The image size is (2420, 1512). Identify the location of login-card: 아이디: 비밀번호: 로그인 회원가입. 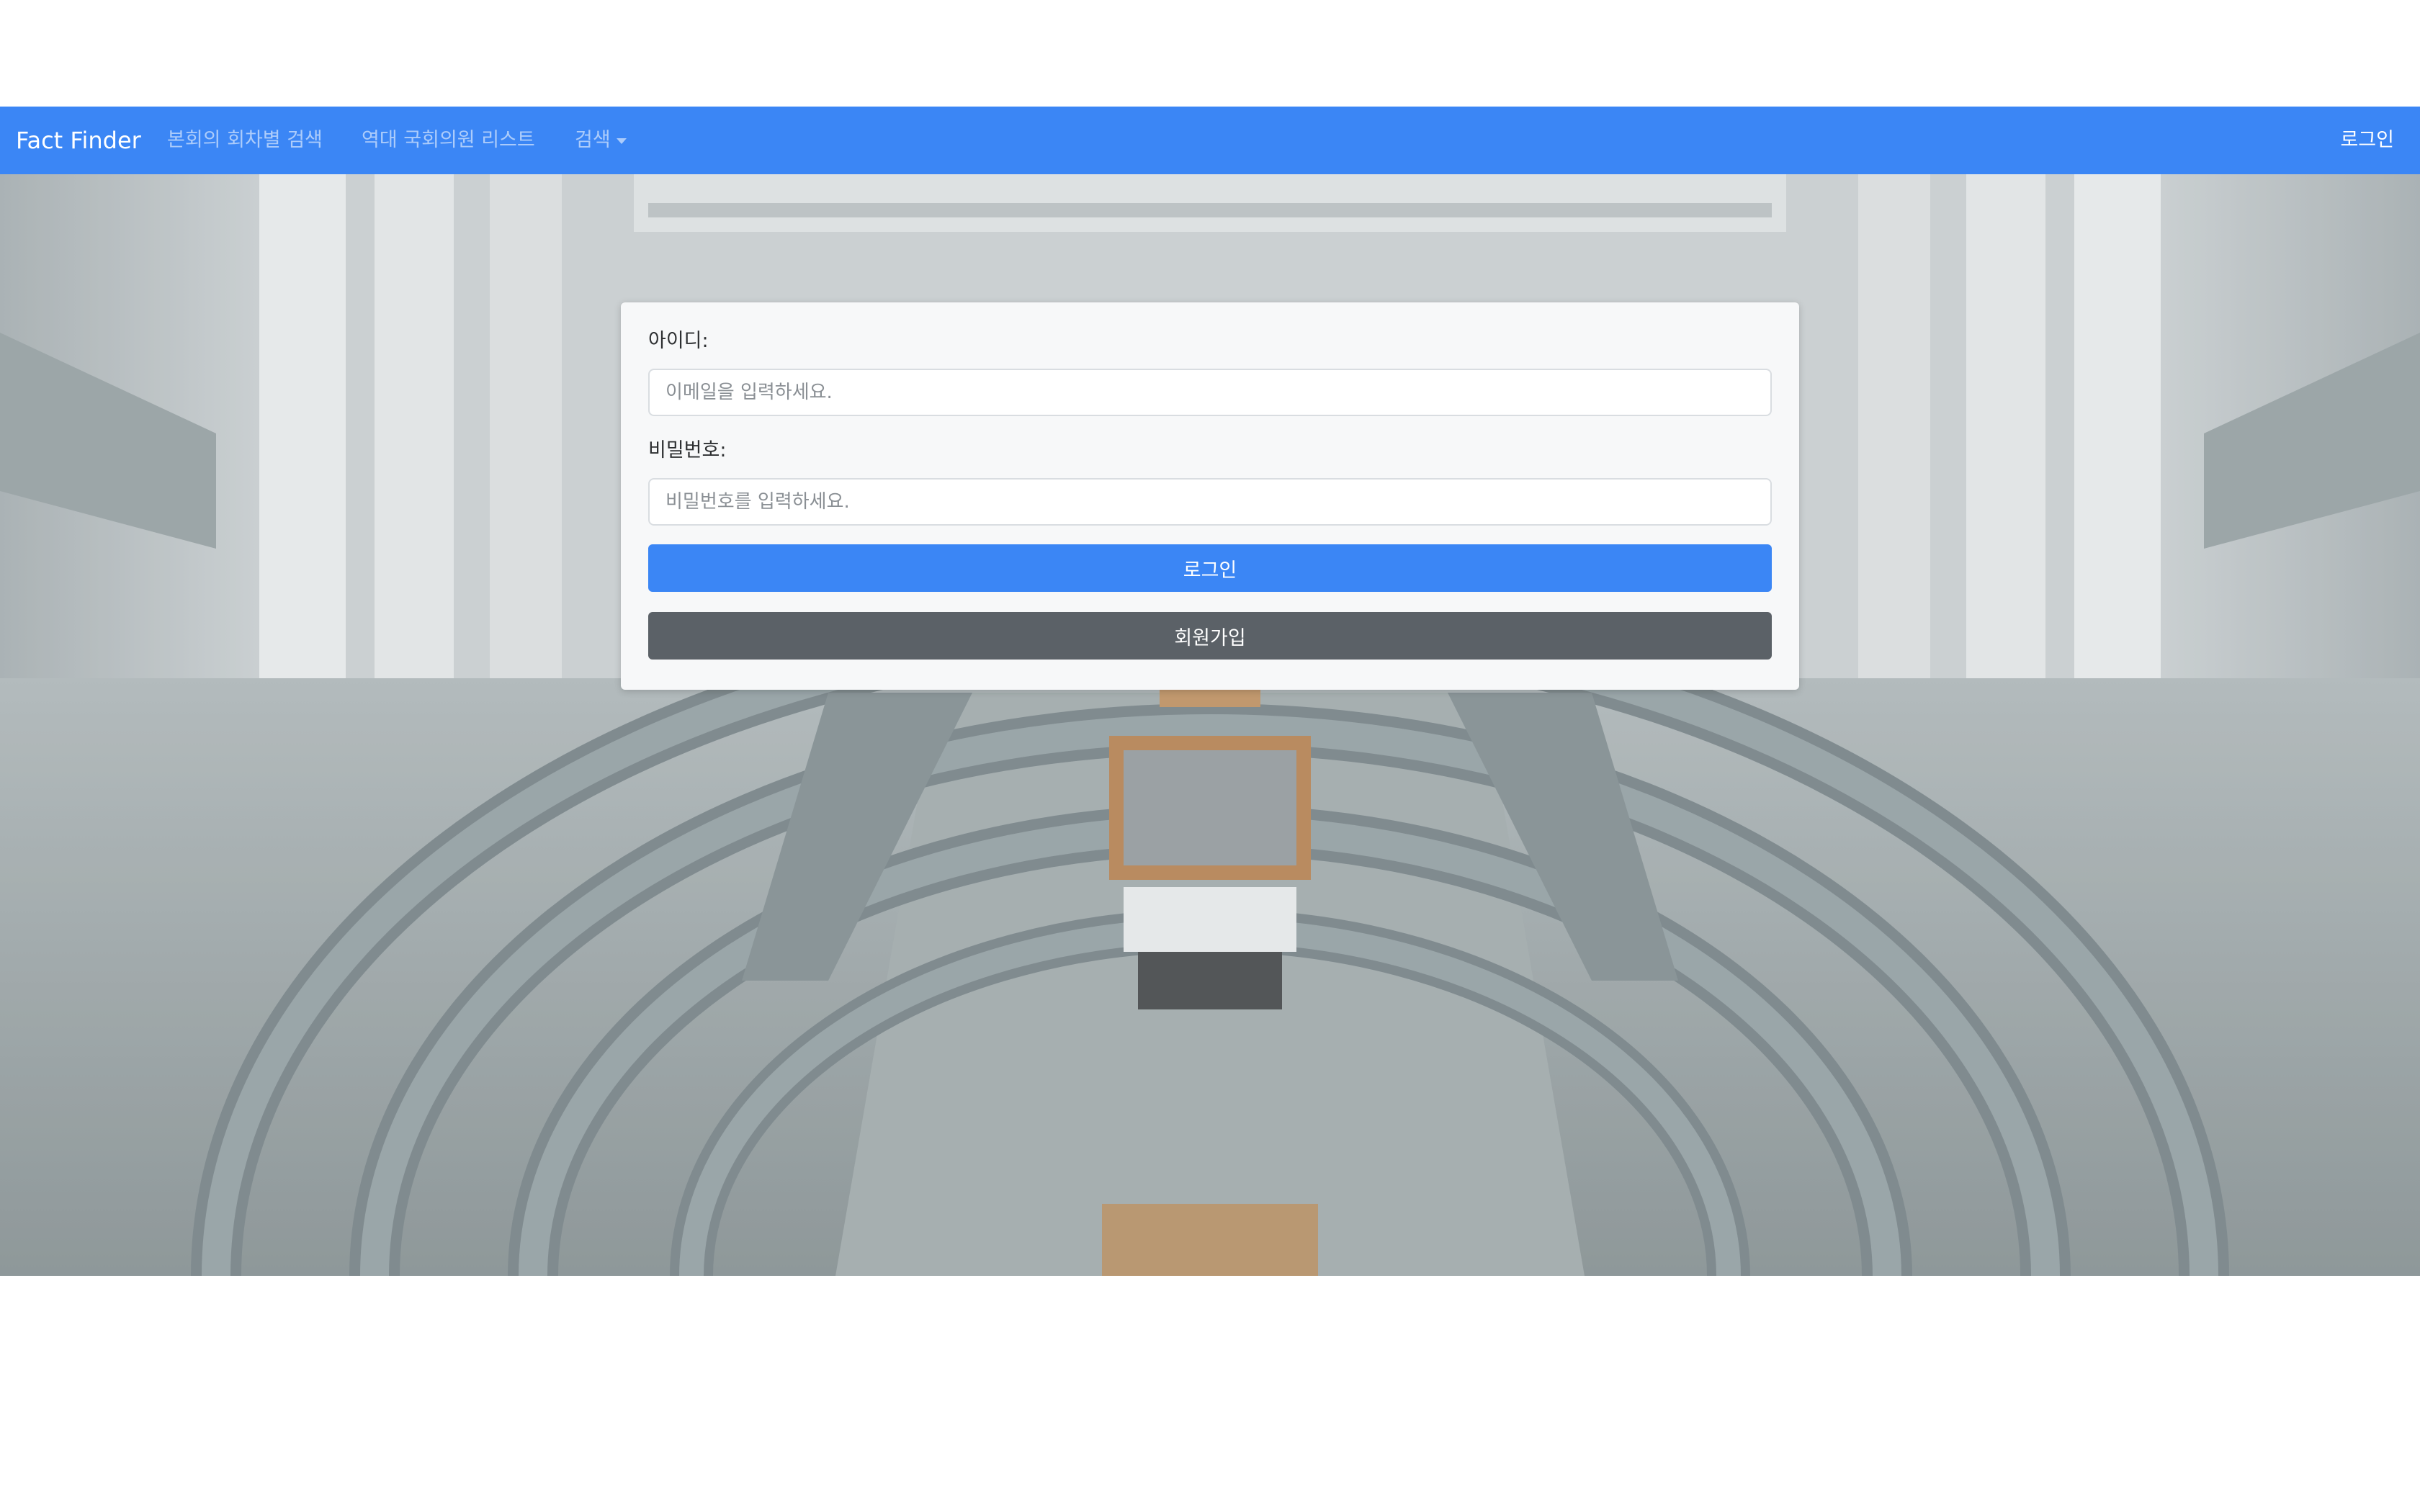
(1210, 496).